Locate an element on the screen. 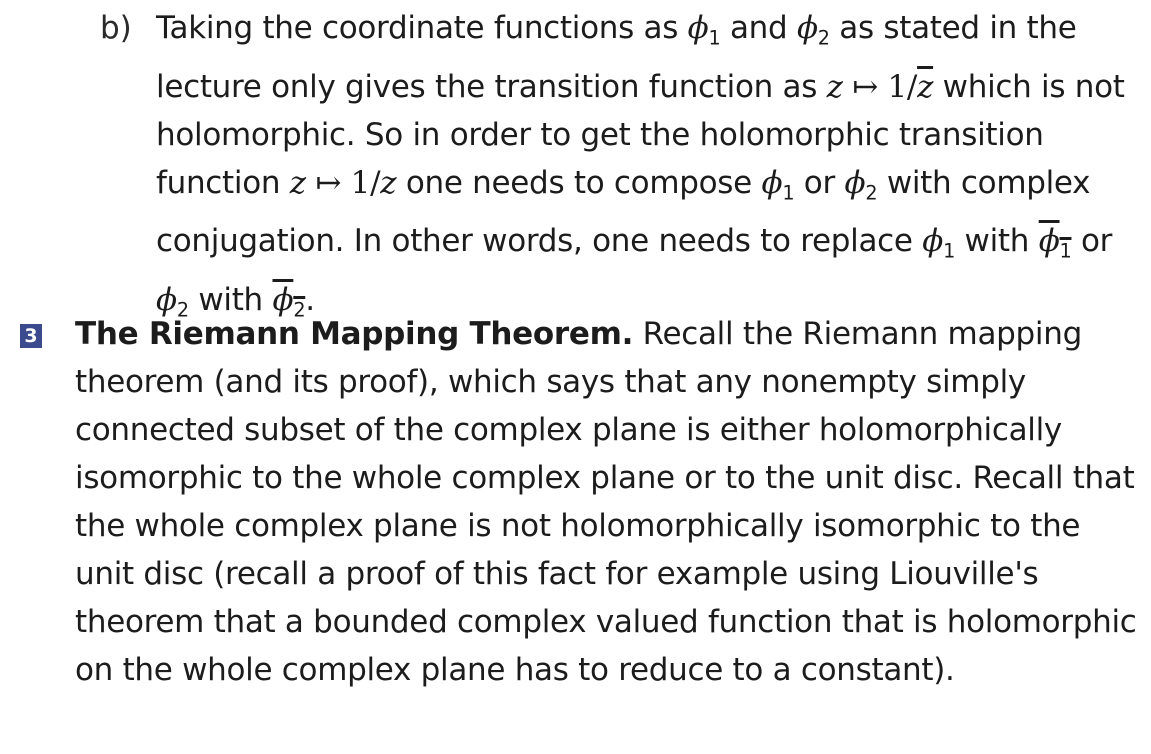  part-b-sentence-1: Taking the coordinate functions as is located at coordinates (417, 28).